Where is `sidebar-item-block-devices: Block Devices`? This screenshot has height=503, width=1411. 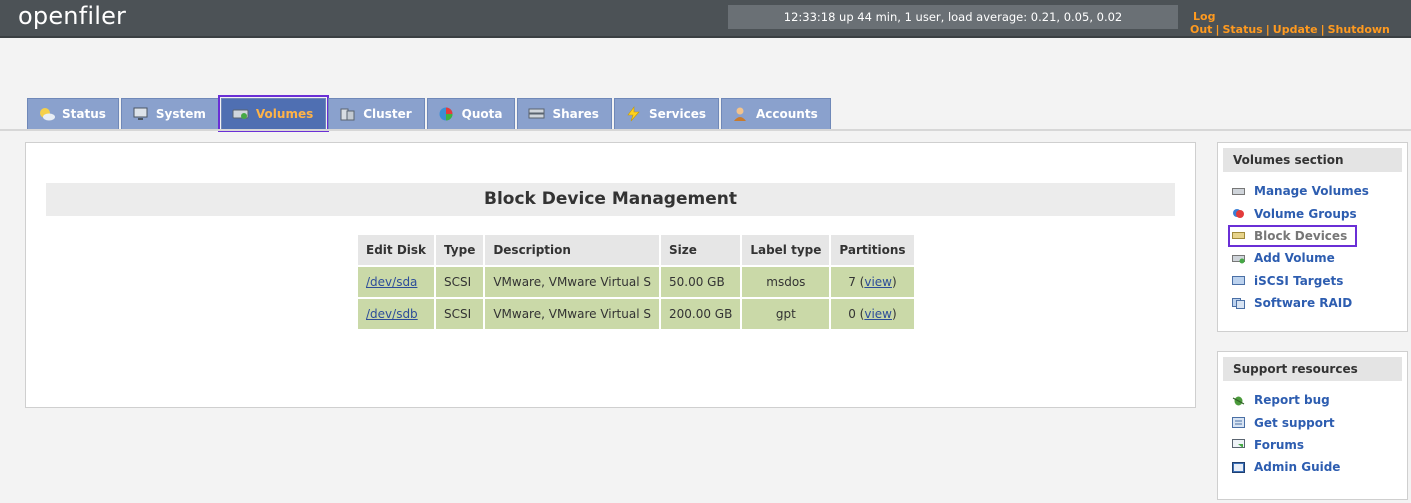 sidebar-item-block-devices: Block Devices is located at coordinates (1312, 235).